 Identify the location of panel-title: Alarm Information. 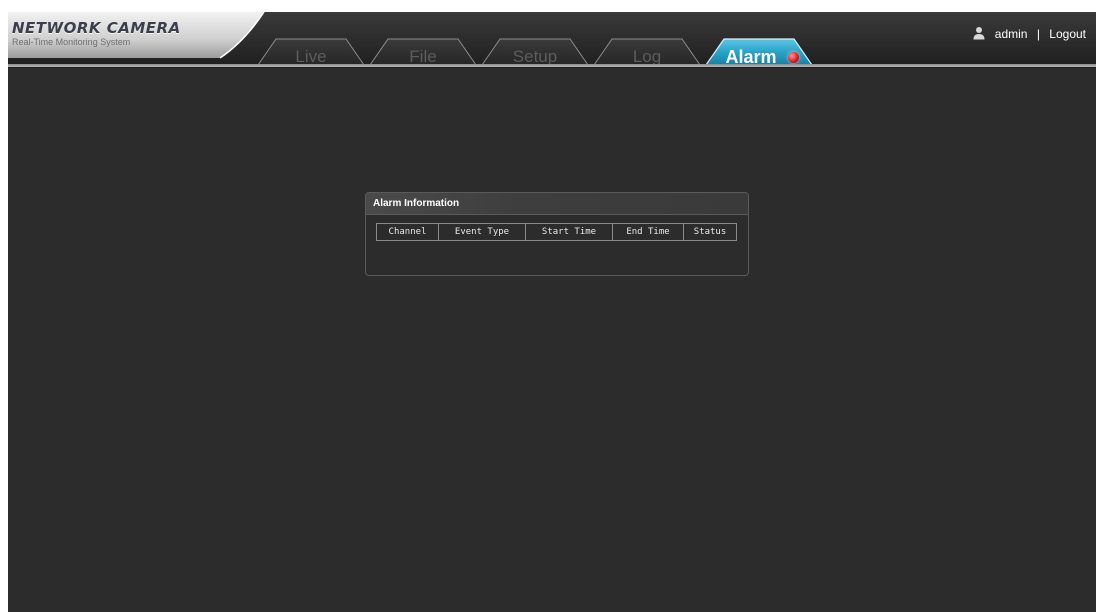
(557, 204).